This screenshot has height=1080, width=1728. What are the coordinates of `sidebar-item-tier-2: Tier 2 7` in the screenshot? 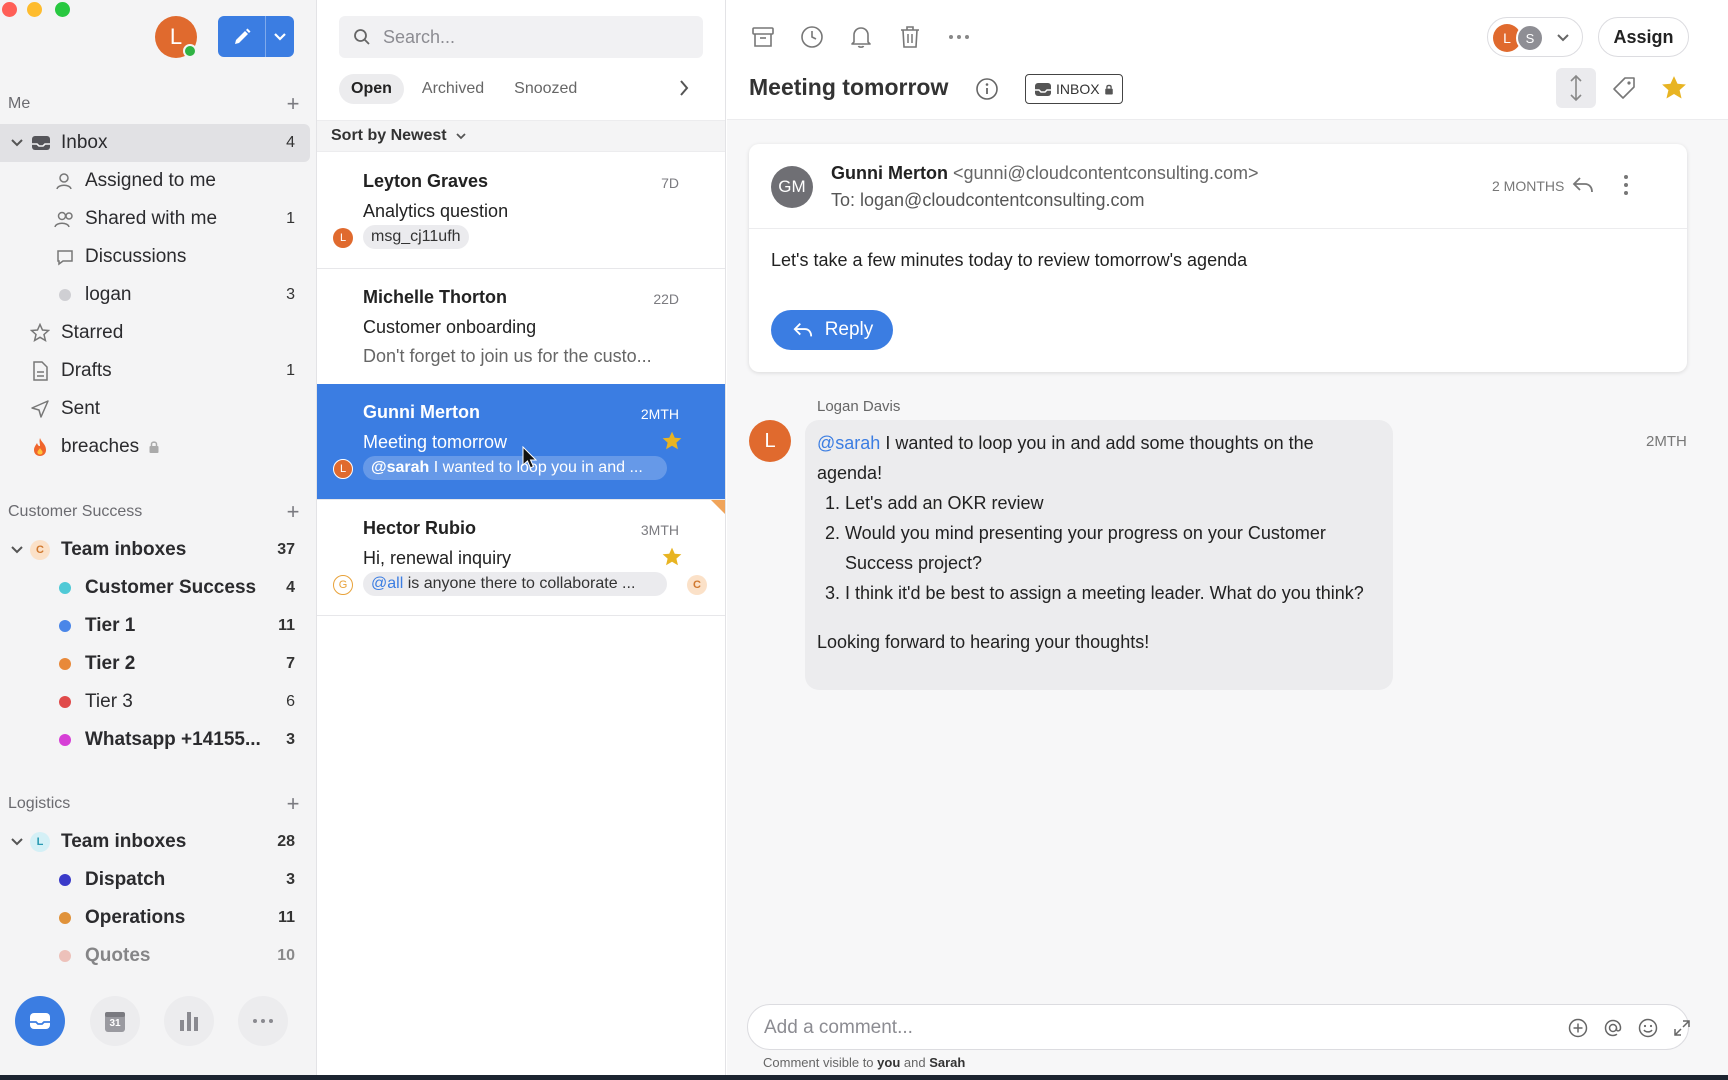 It's located at (155, 664).